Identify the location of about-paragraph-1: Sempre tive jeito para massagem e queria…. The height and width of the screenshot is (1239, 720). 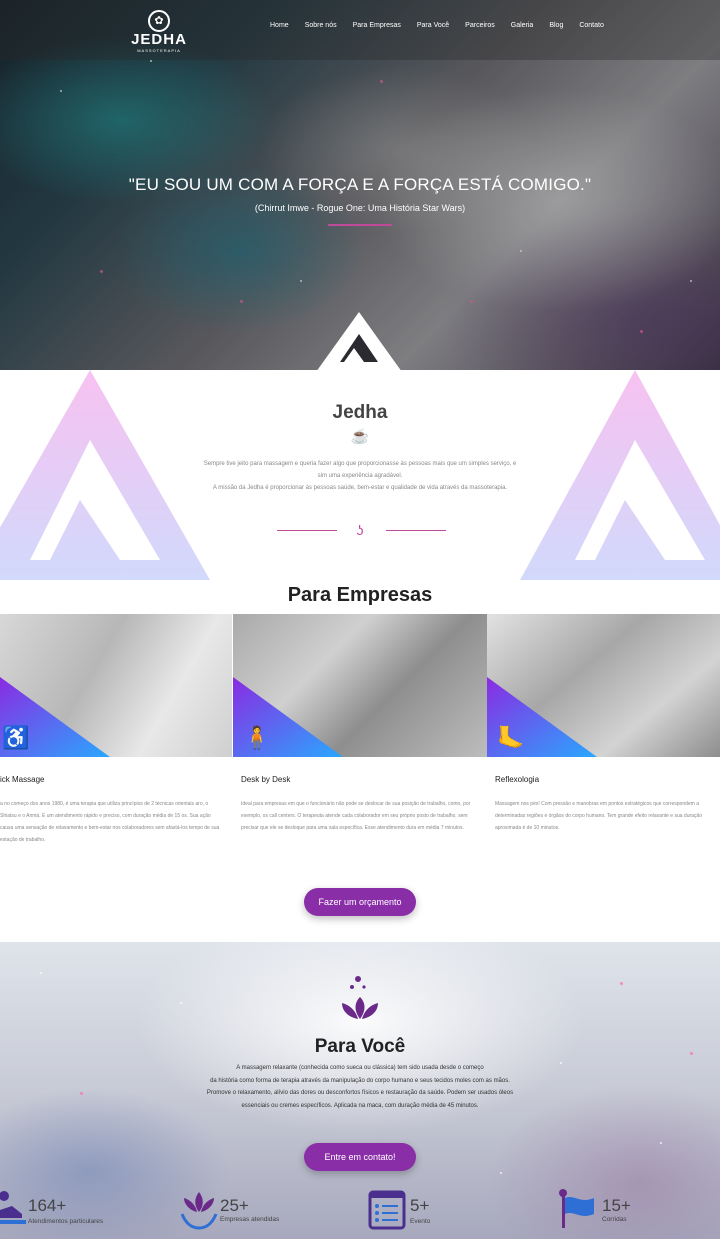
(360, 464).